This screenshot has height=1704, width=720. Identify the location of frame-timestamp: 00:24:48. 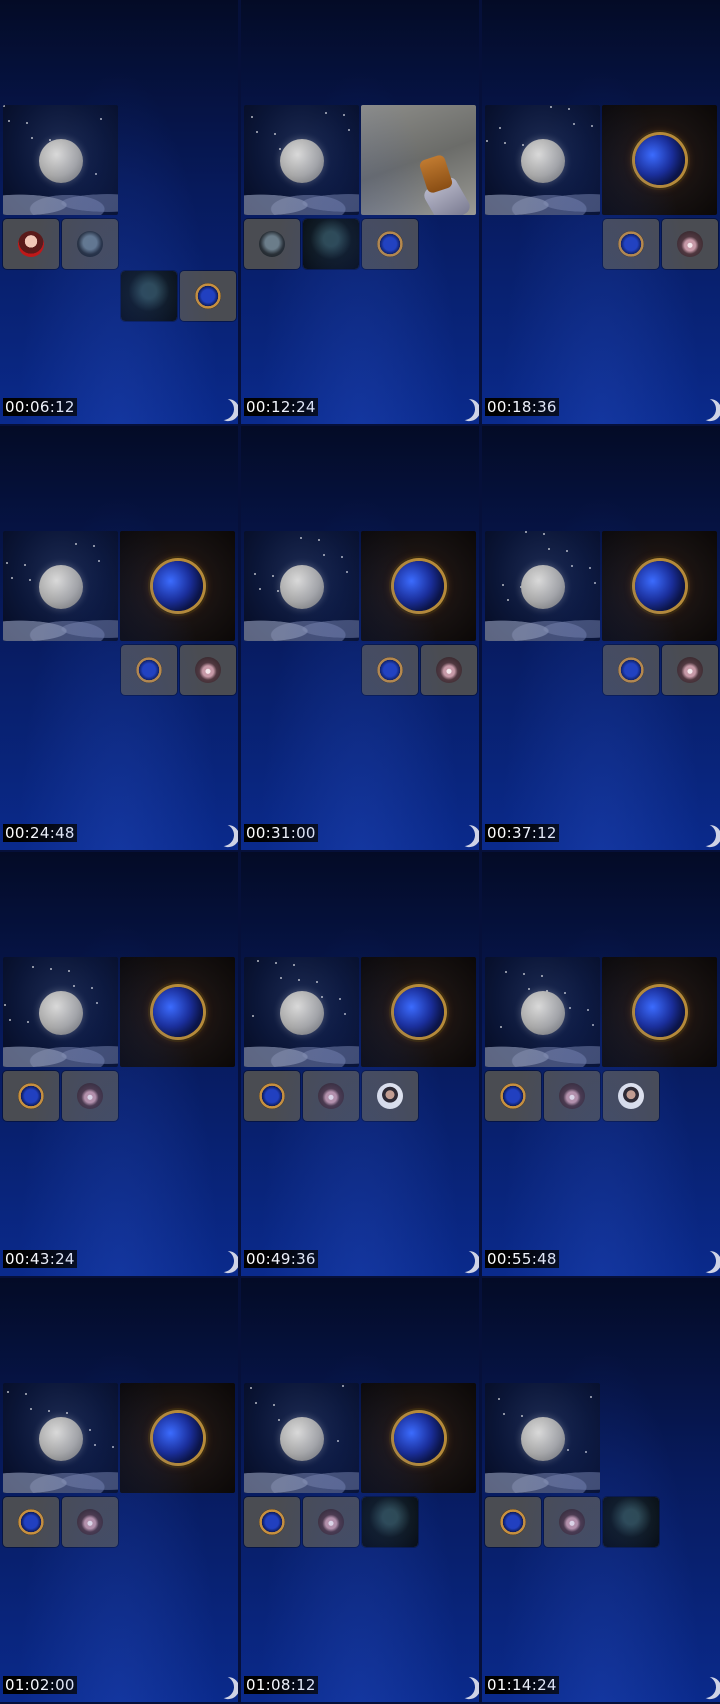
(40, 833).